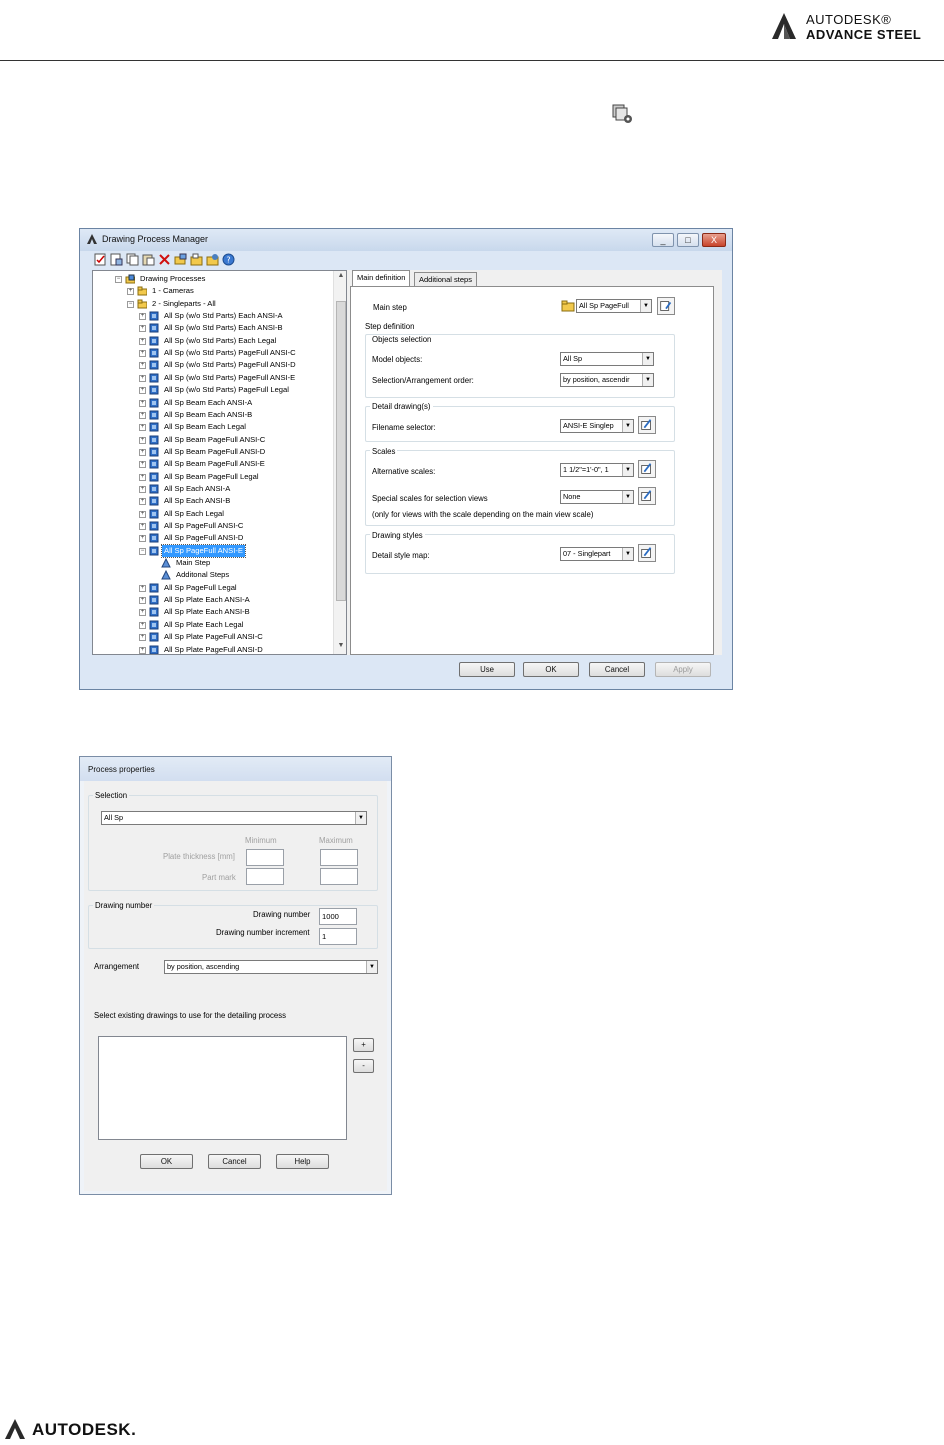  What do you see at coordinates (338, 916) in the screenshot?
I see `drawing-number-field: 1000` at bounding box center [338, 916].